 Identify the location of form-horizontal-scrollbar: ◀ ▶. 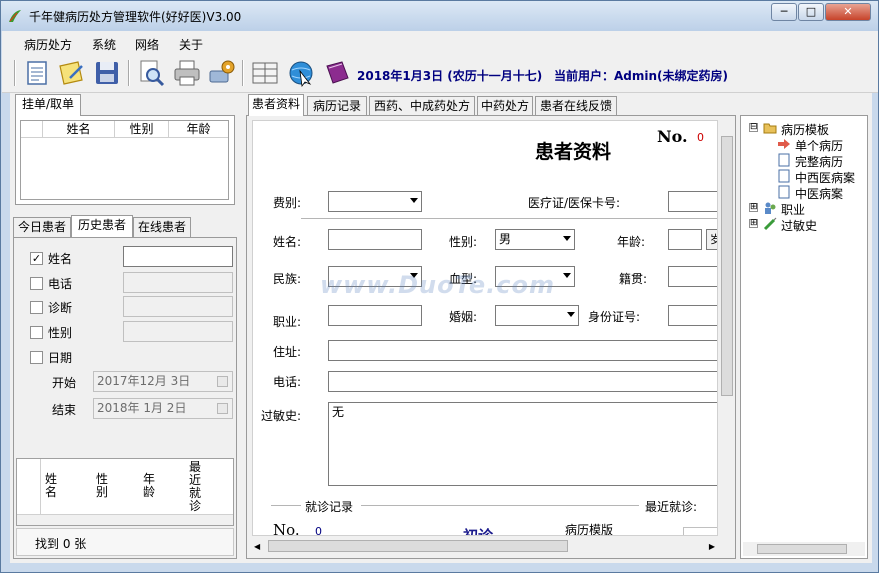
(485, 546).